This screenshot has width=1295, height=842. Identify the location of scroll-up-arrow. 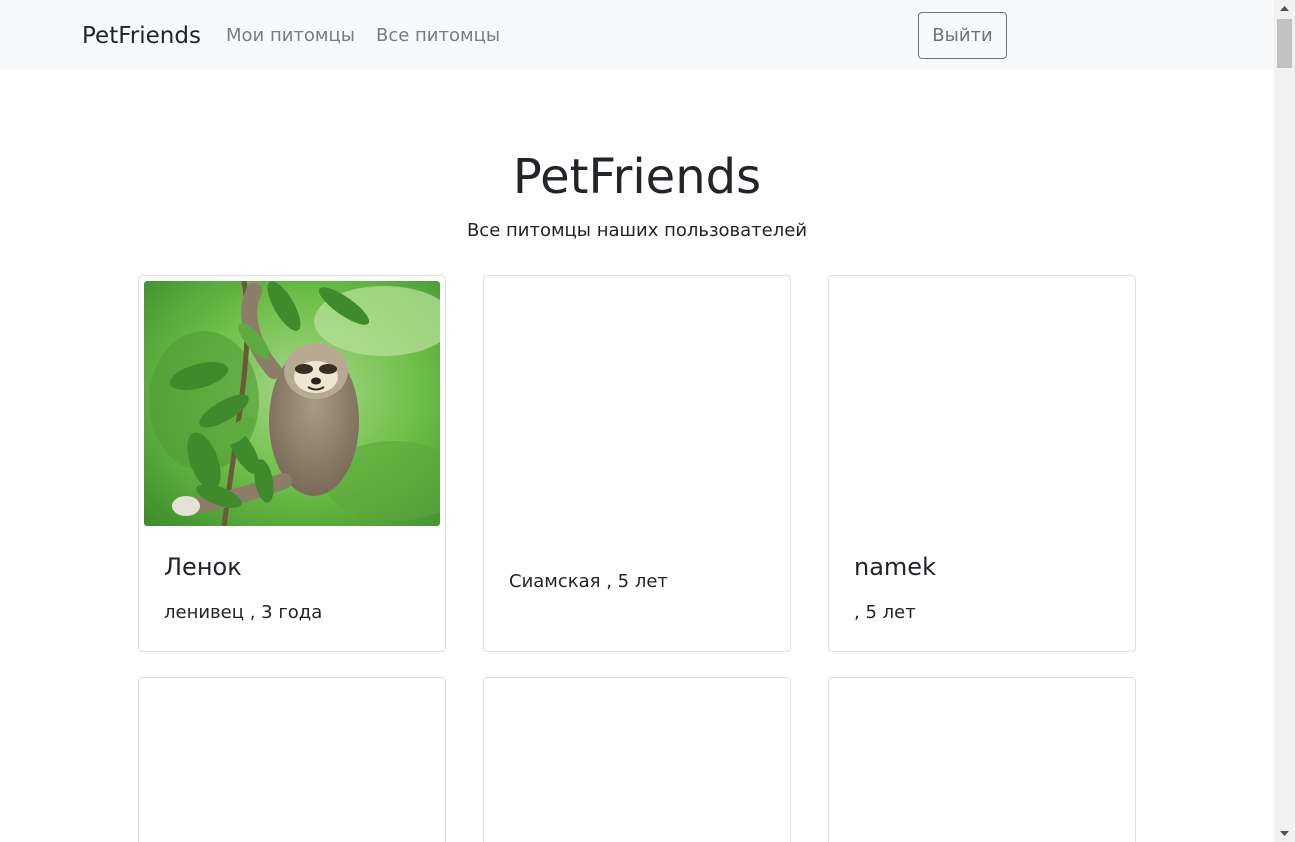
(1284, 8).